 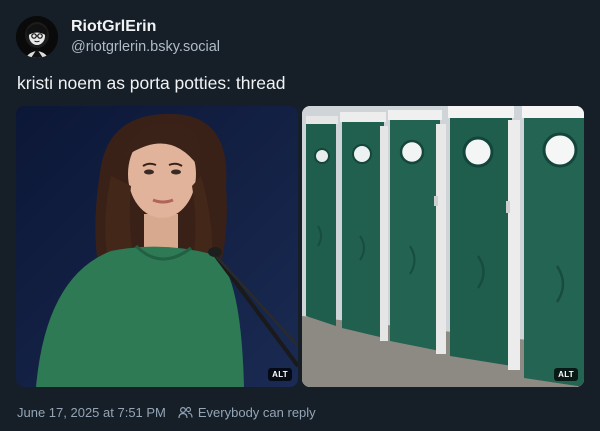 I want to click on reply-setting-label: Everybody can reply, so click(x=256, y=412).